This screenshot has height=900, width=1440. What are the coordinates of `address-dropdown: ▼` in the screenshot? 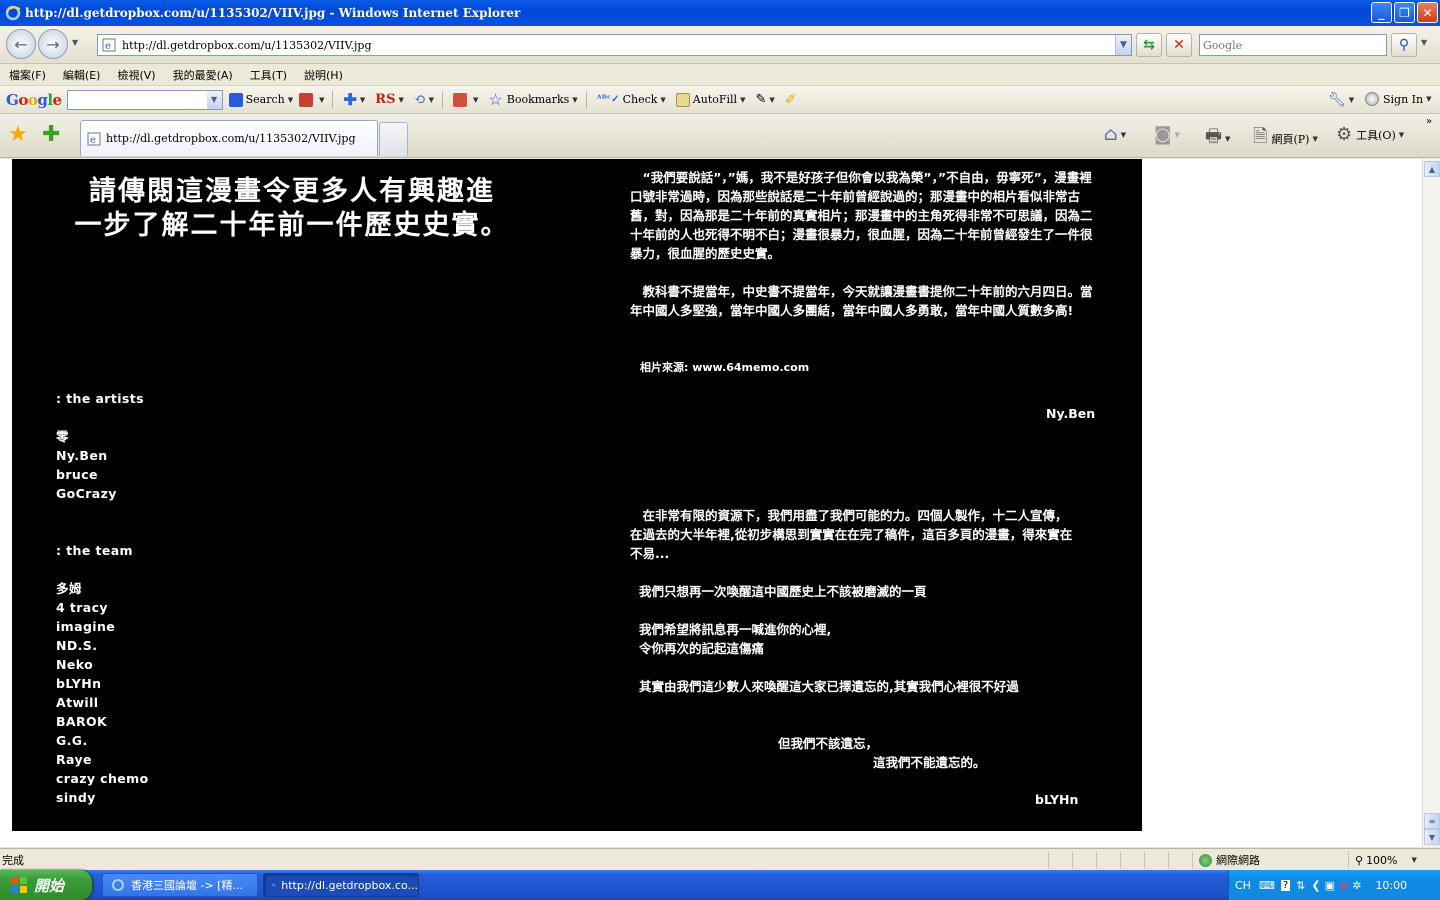 It's located at (1123, 45).